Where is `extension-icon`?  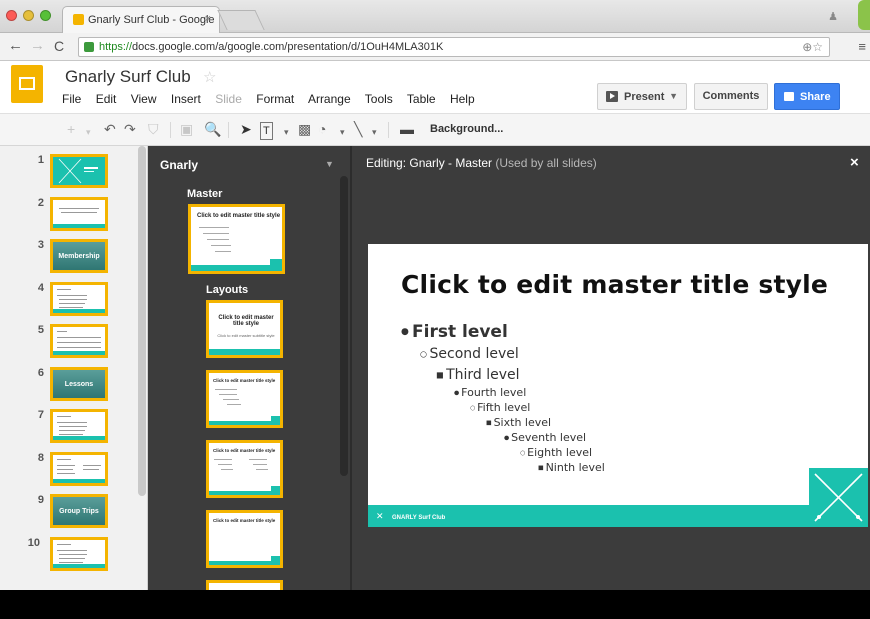
extension-icon is located at coordinates (864, 15).